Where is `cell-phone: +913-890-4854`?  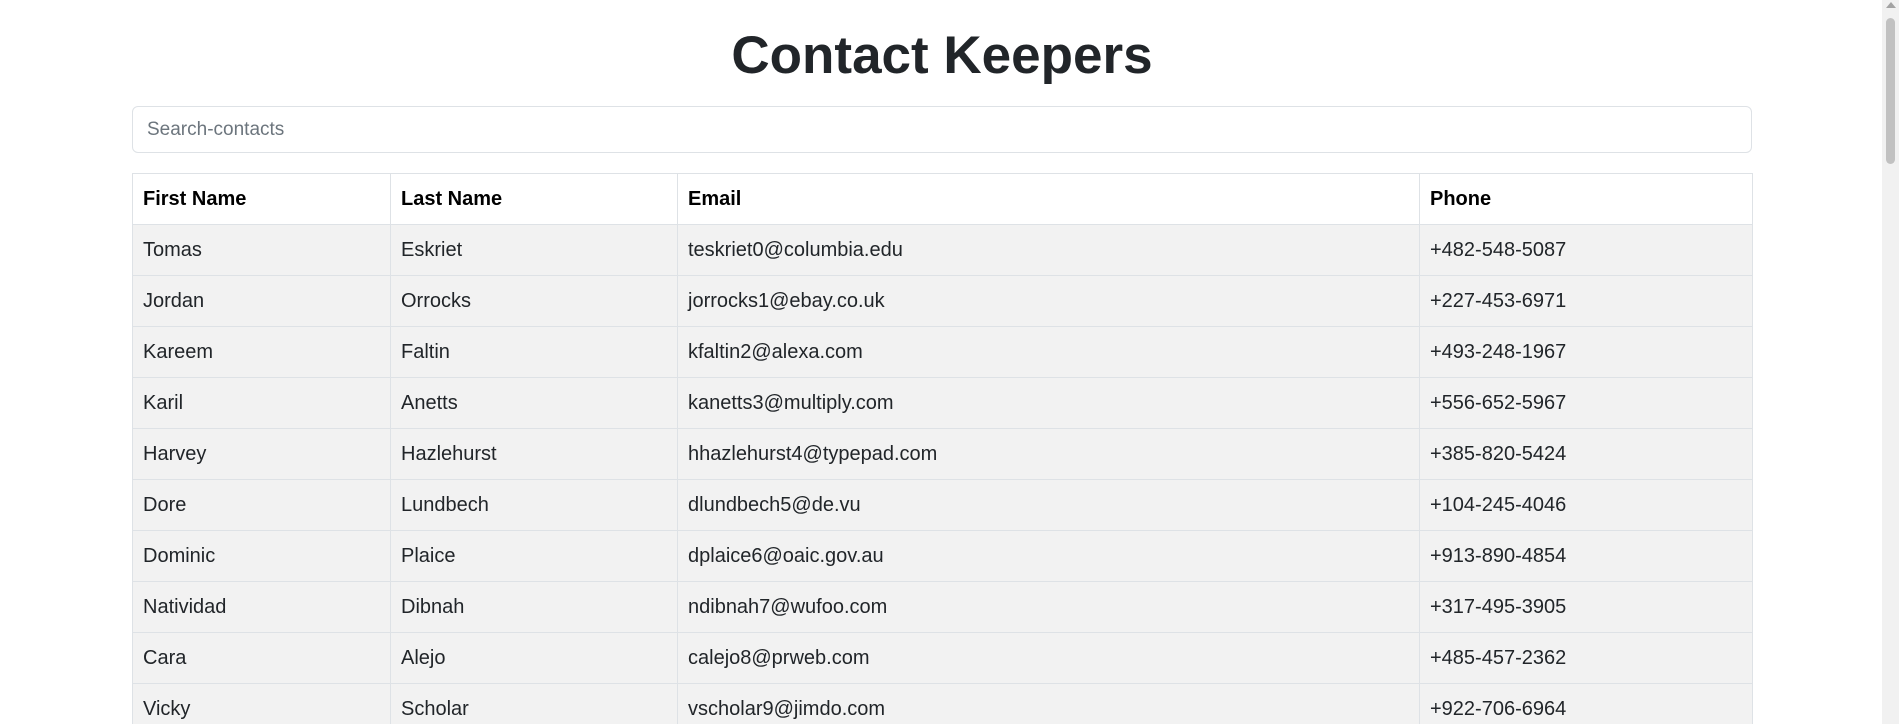 cell-phone: +913-890-4854 is located at coordinates (1586, 556).